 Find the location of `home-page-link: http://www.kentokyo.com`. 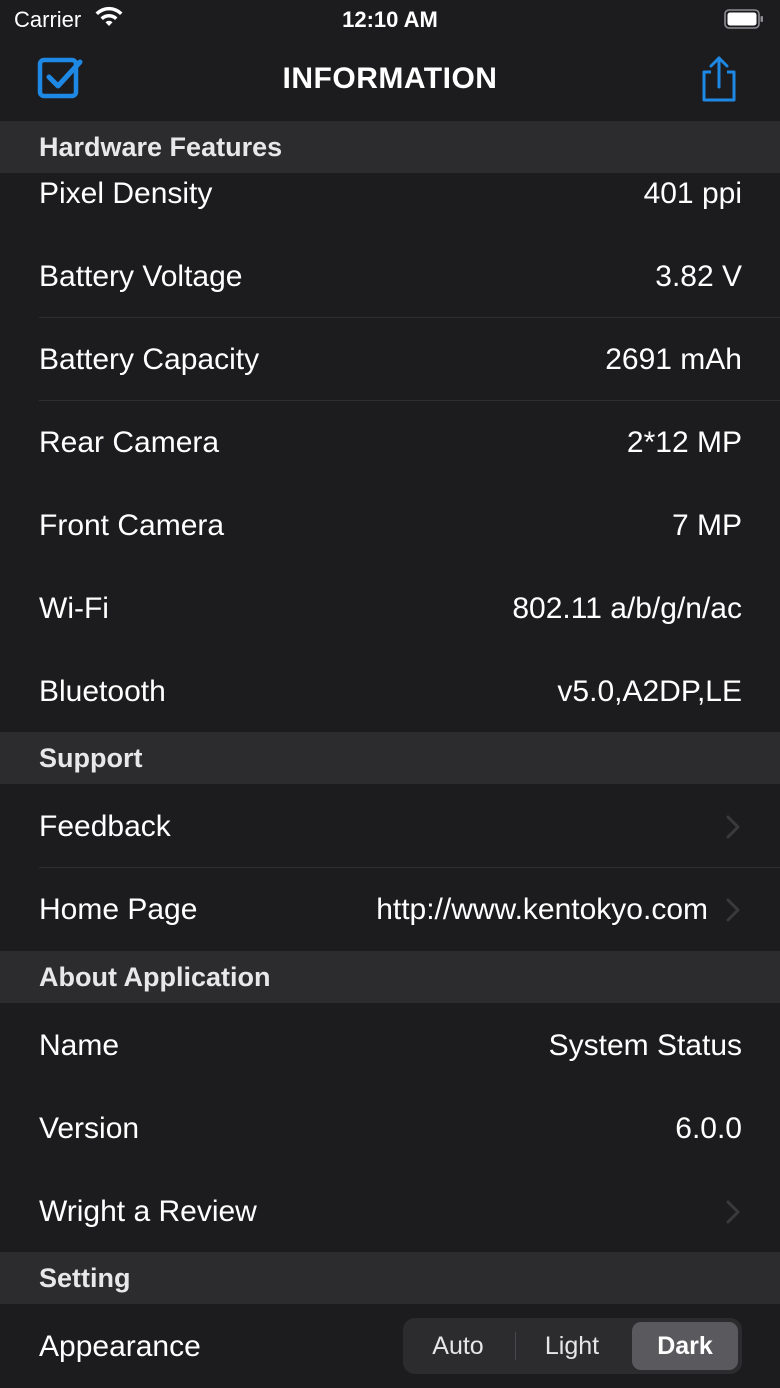

home-page-link: http://www.kentokyo.com is located at coordinates (542, 909).